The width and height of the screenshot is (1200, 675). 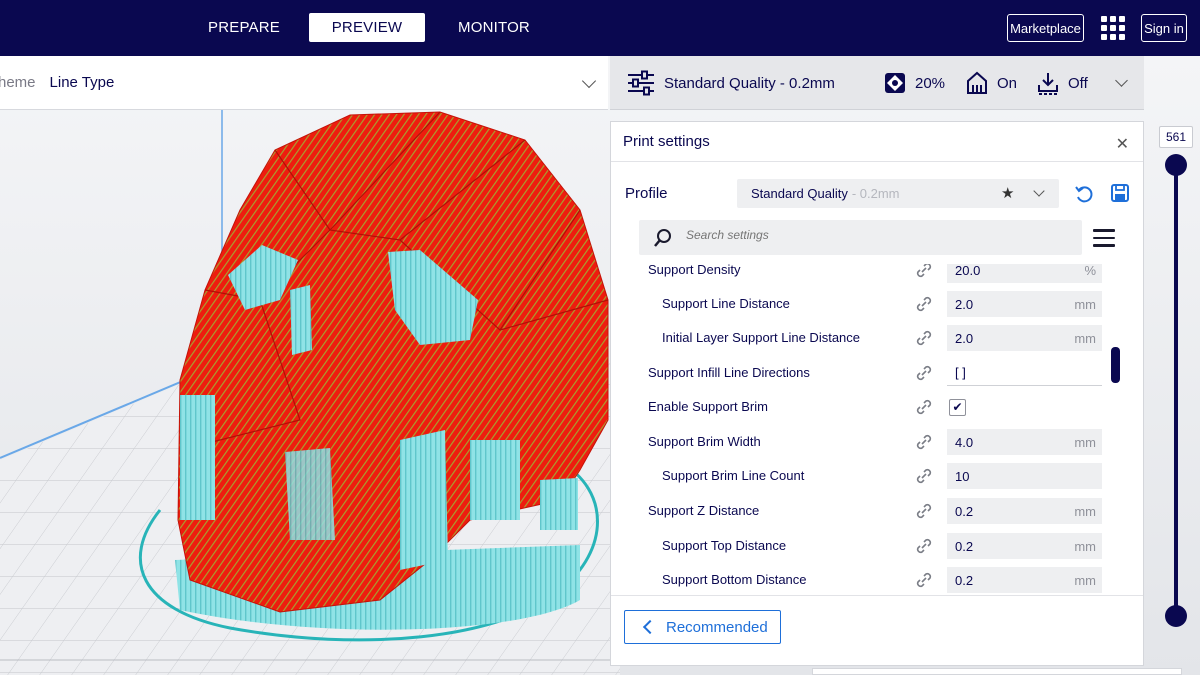 I want to click on settings-scrollbar, so click(x=1115, y=365).